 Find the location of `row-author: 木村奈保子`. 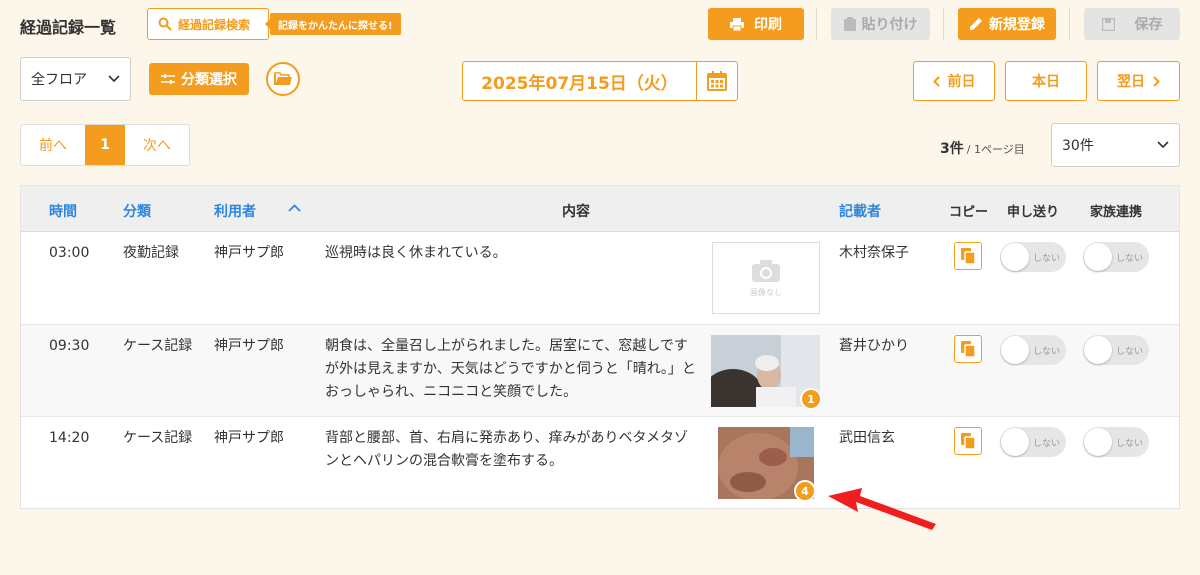

row-author: 木村奈保子 is located at coordinates (874, 253).